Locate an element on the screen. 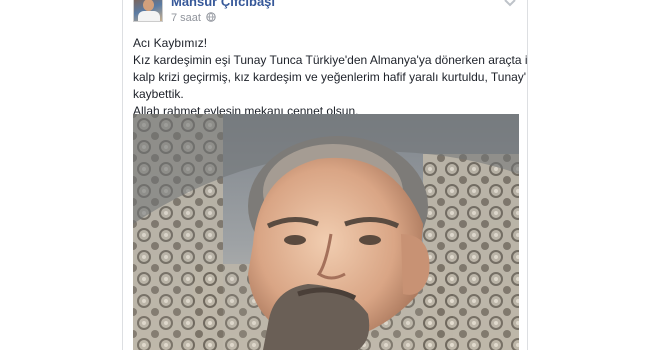 Image resolution: width=650 pixels, height=350 pixels. author-name-link: Mansur Çifcibaşı is located at coordinates (223, 4).